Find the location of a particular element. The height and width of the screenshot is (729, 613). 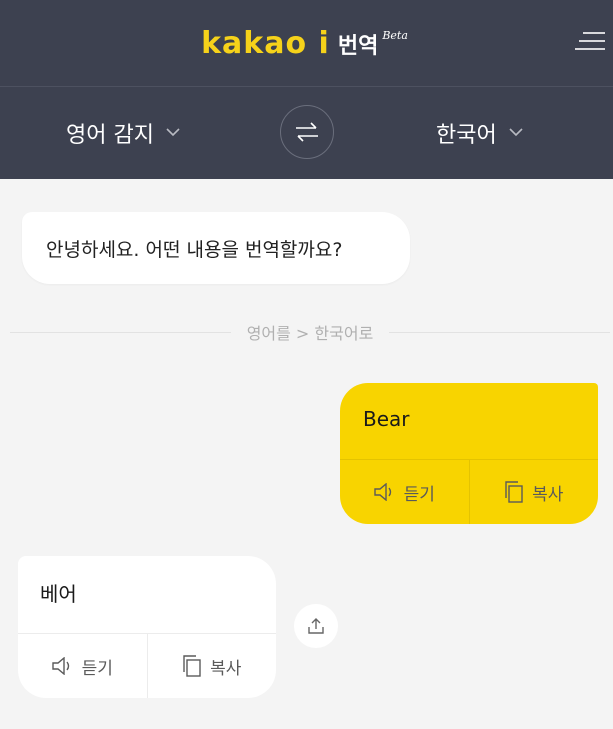

source-language-select: 영어 감지 is located at coordinates (123, 133).